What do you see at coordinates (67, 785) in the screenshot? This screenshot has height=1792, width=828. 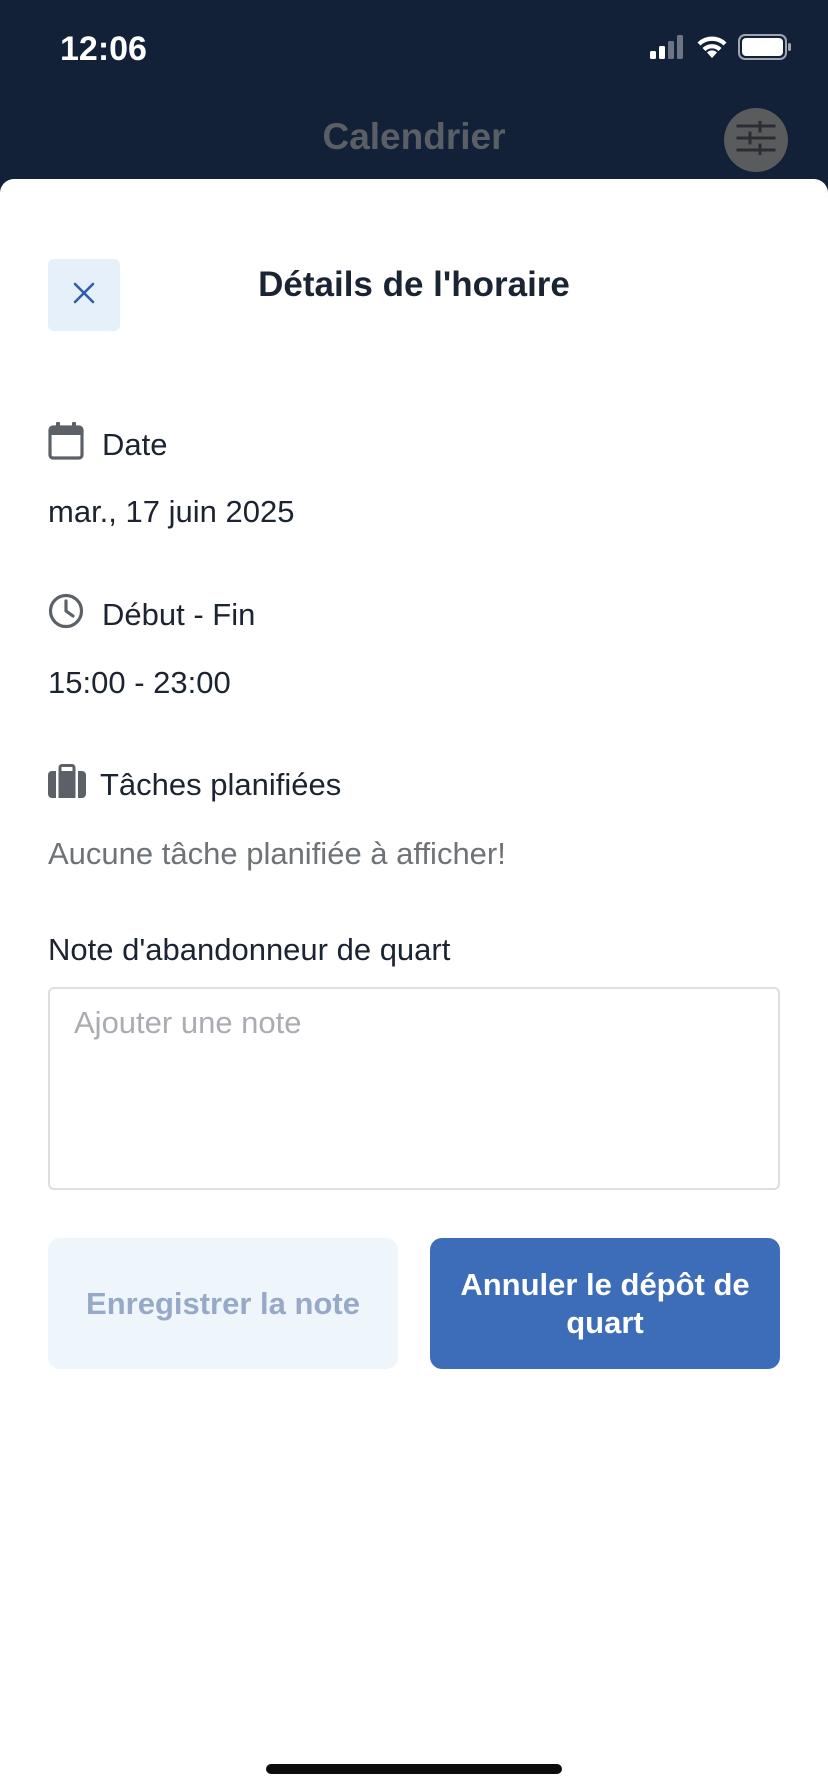 I see `briefcase-icon` at bounding box center [67, 785].